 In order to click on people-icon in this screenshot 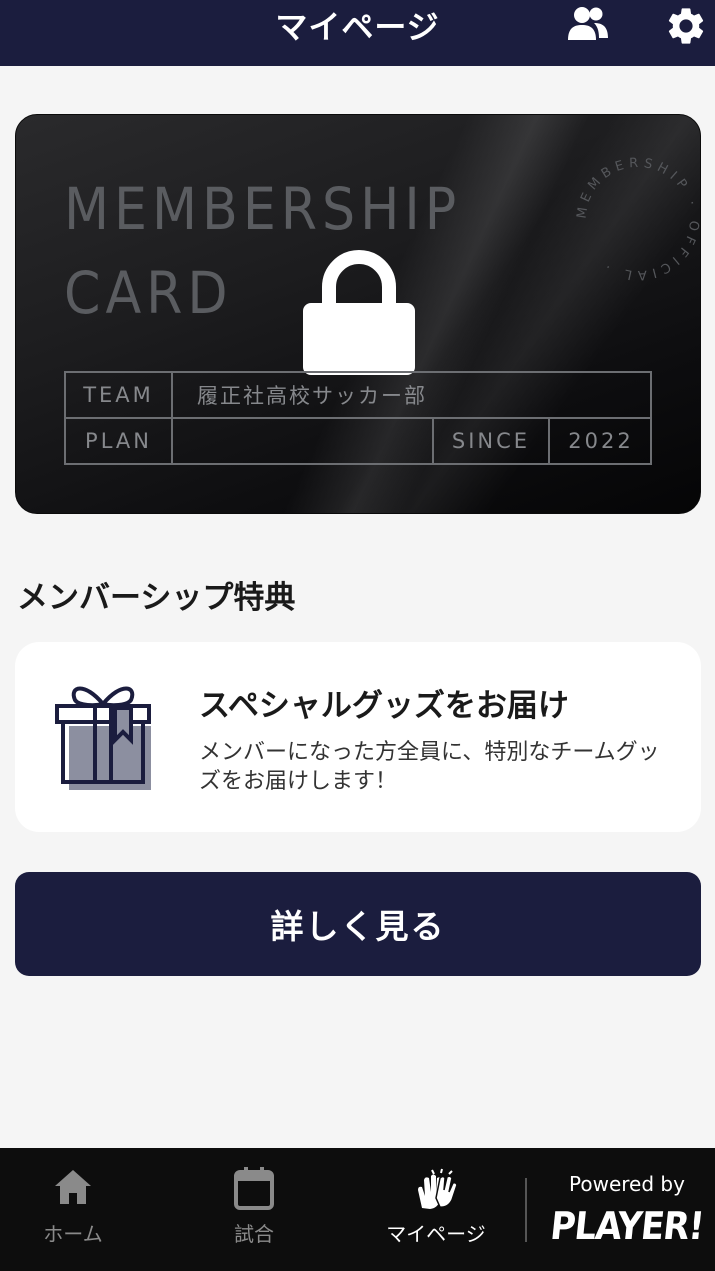, I will do `click(588, 24)`.